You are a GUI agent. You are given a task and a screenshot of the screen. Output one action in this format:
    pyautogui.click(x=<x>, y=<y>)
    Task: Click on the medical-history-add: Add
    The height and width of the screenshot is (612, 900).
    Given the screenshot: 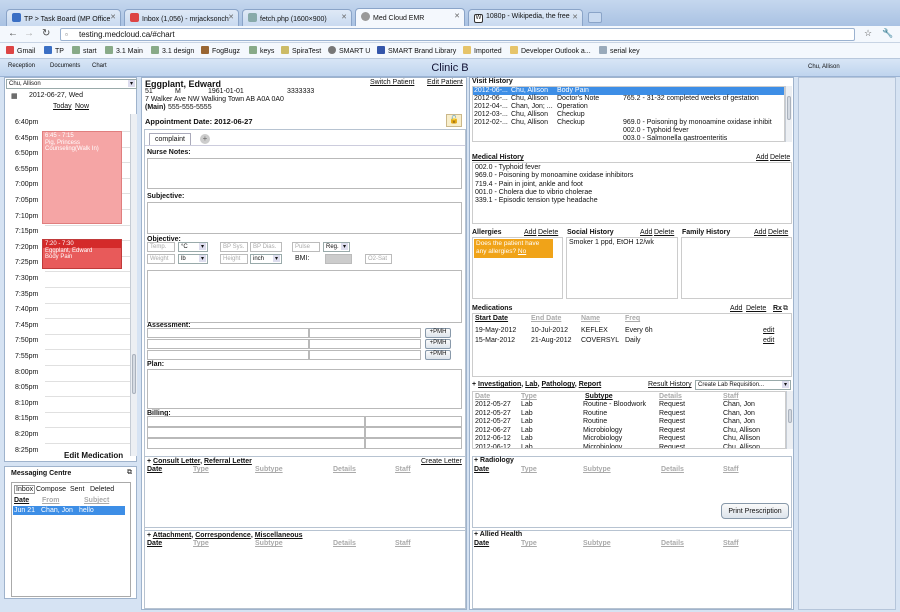 What is the action you would take?
    pyautogui.click(x=762, y=157)
    